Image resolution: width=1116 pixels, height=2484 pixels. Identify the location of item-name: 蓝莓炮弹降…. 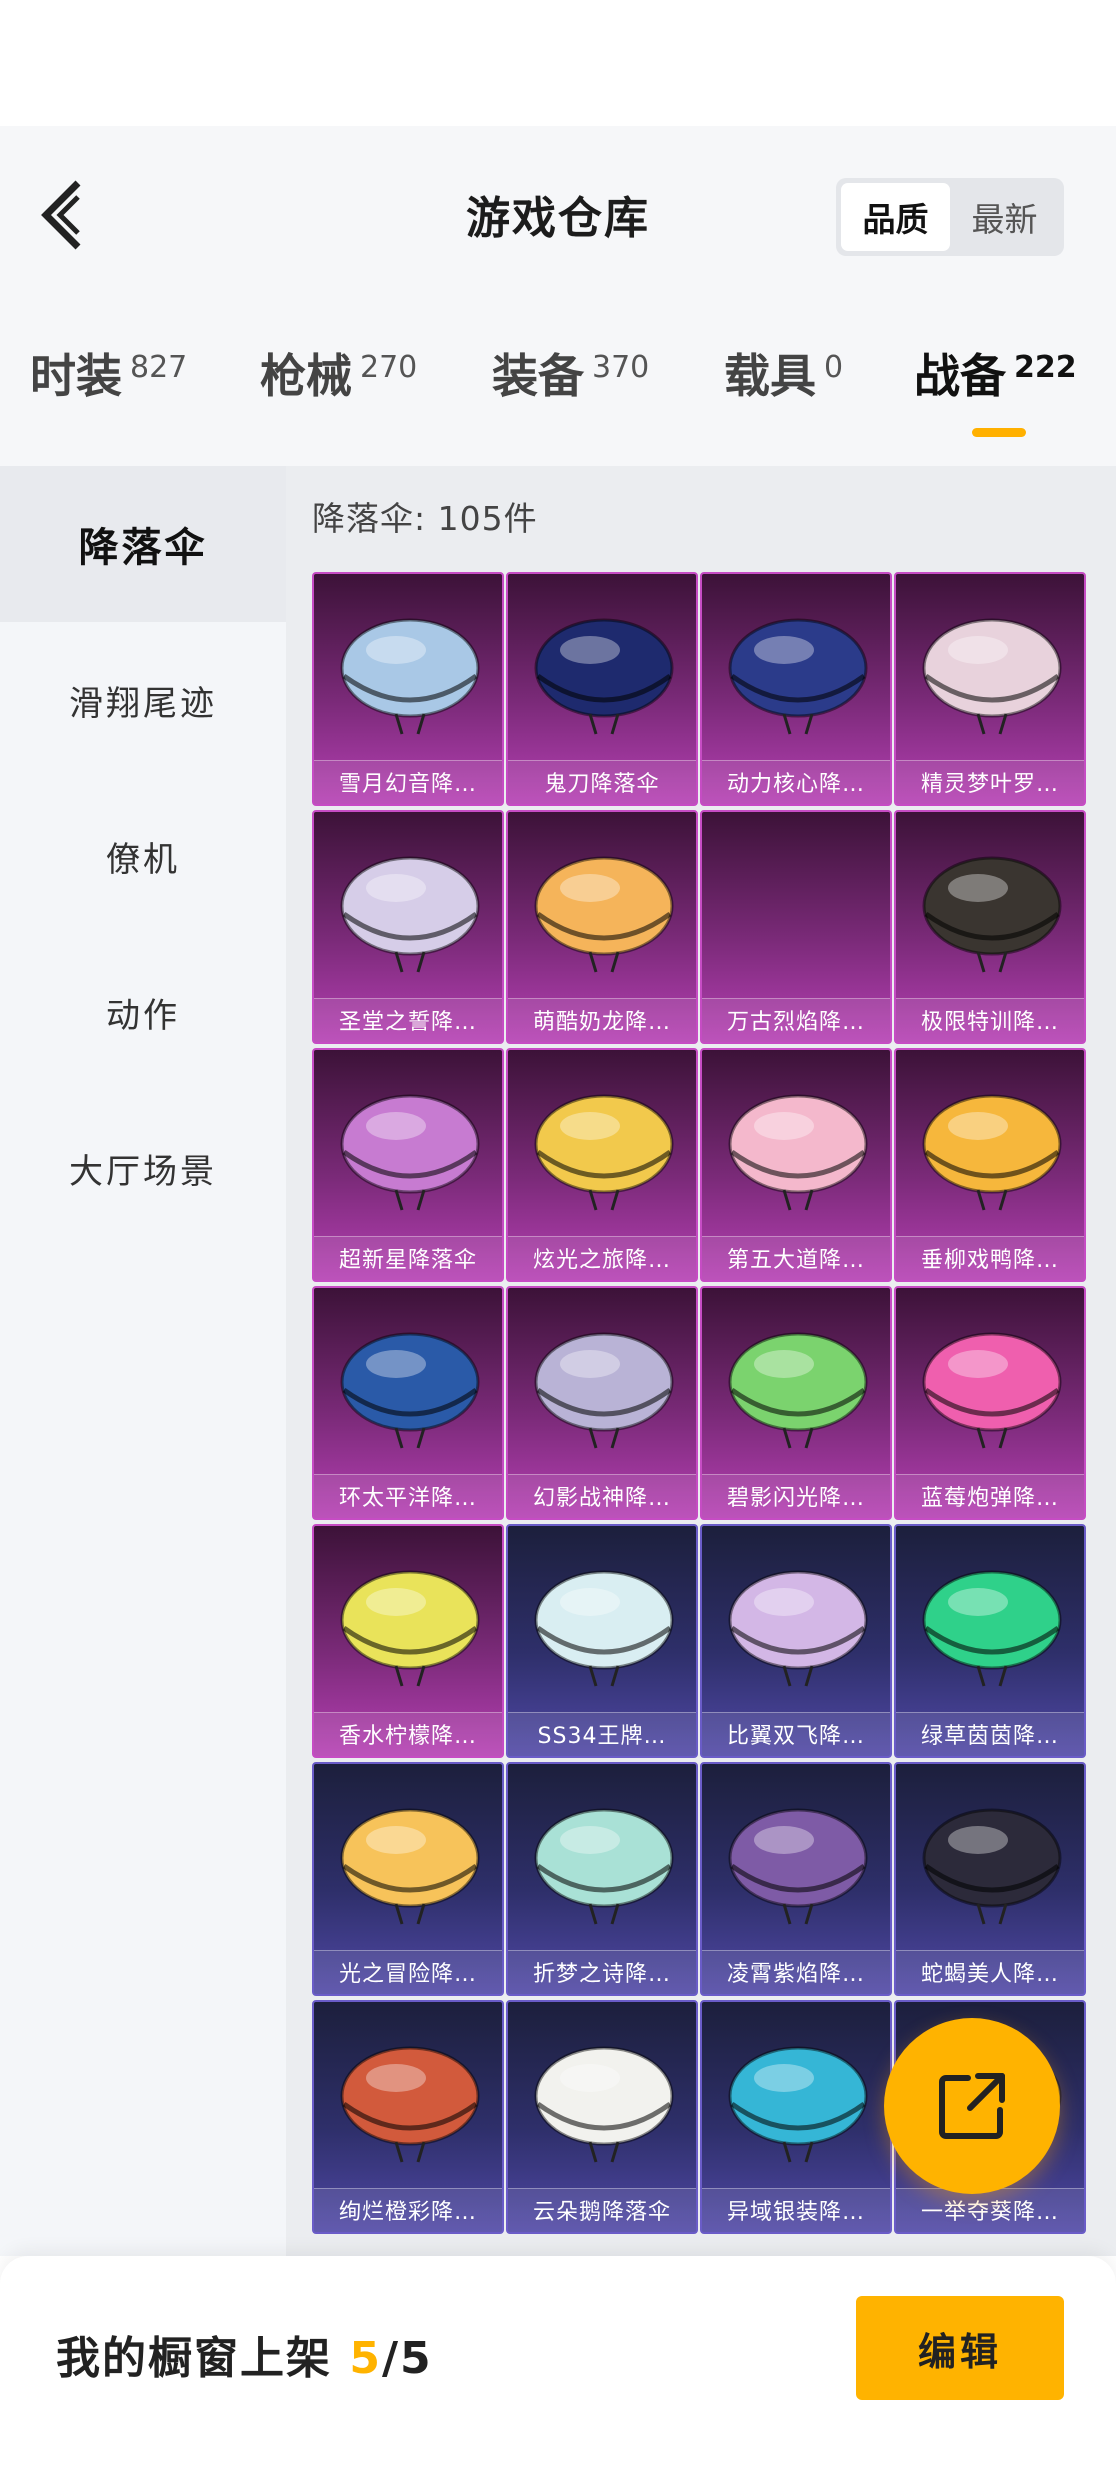
(989, 1498).